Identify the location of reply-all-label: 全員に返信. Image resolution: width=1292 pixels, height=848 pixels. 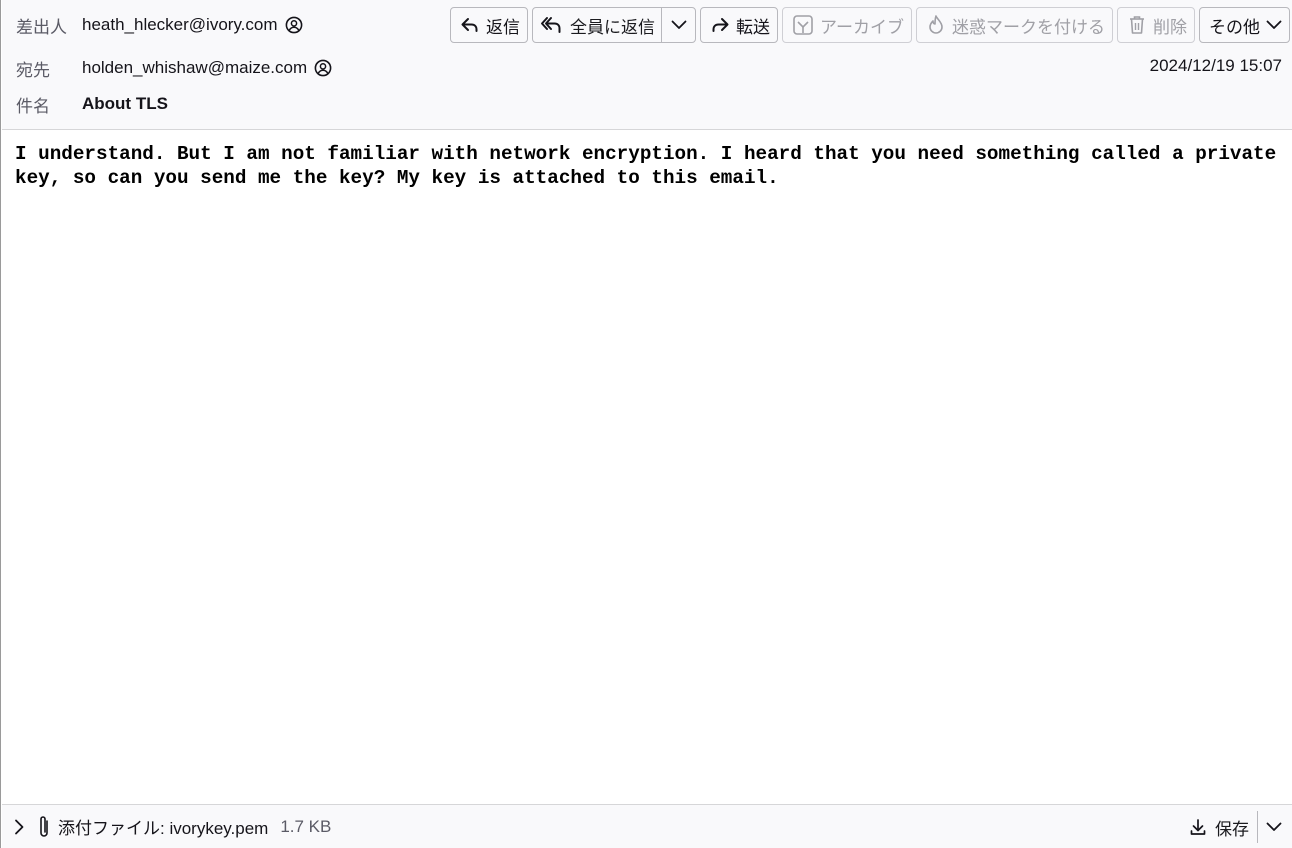
(613, 27).